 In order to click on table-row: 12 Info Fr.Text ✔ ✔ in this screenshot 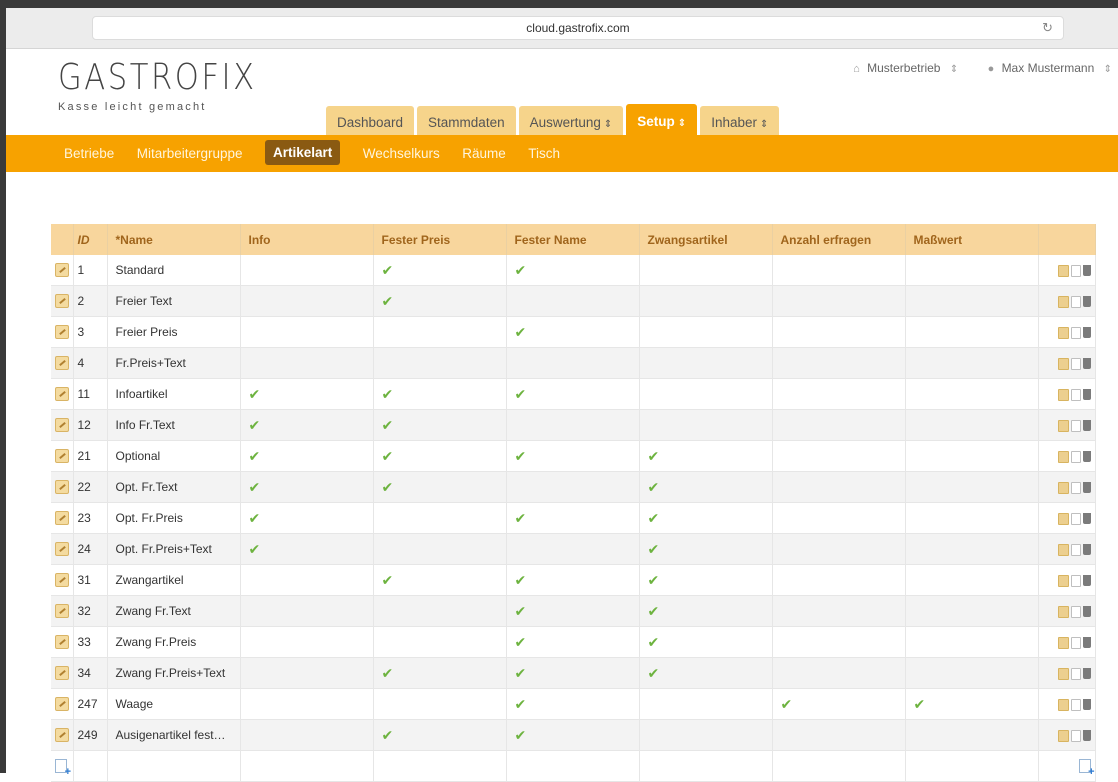, I will do `click(573, 425)`.